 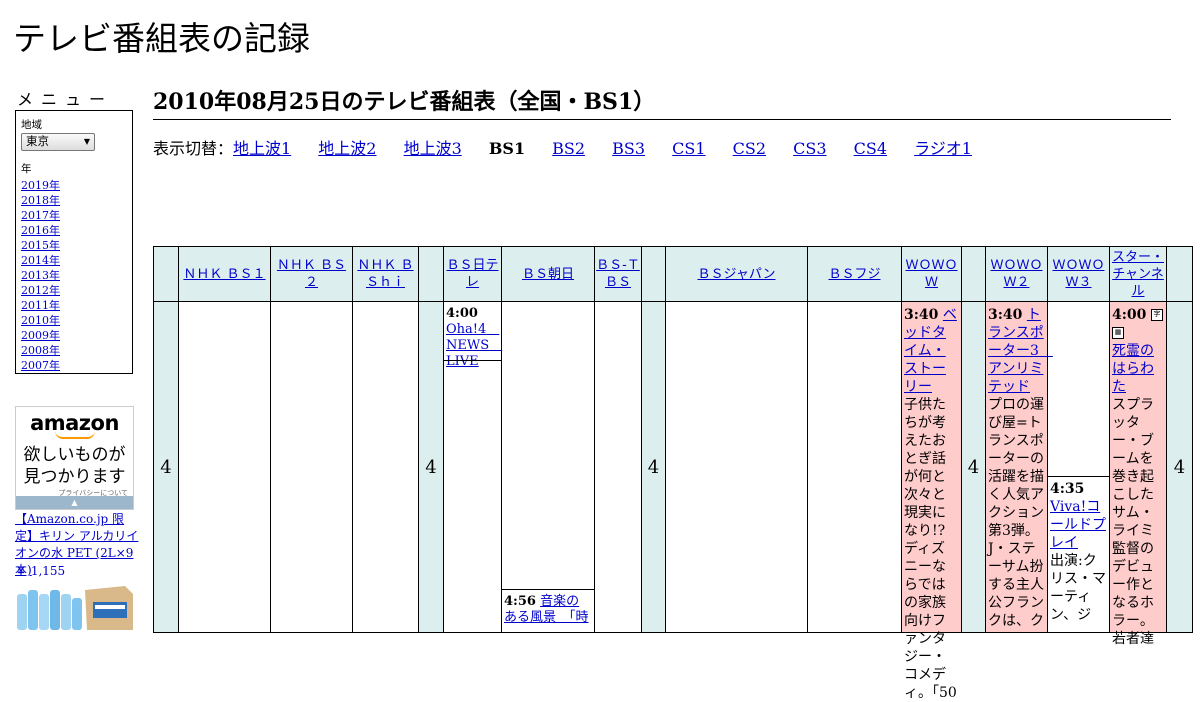 I want to click on program-cell: 4:00 Oha!4 NEWS LIVE, so click(x=472, y=467).